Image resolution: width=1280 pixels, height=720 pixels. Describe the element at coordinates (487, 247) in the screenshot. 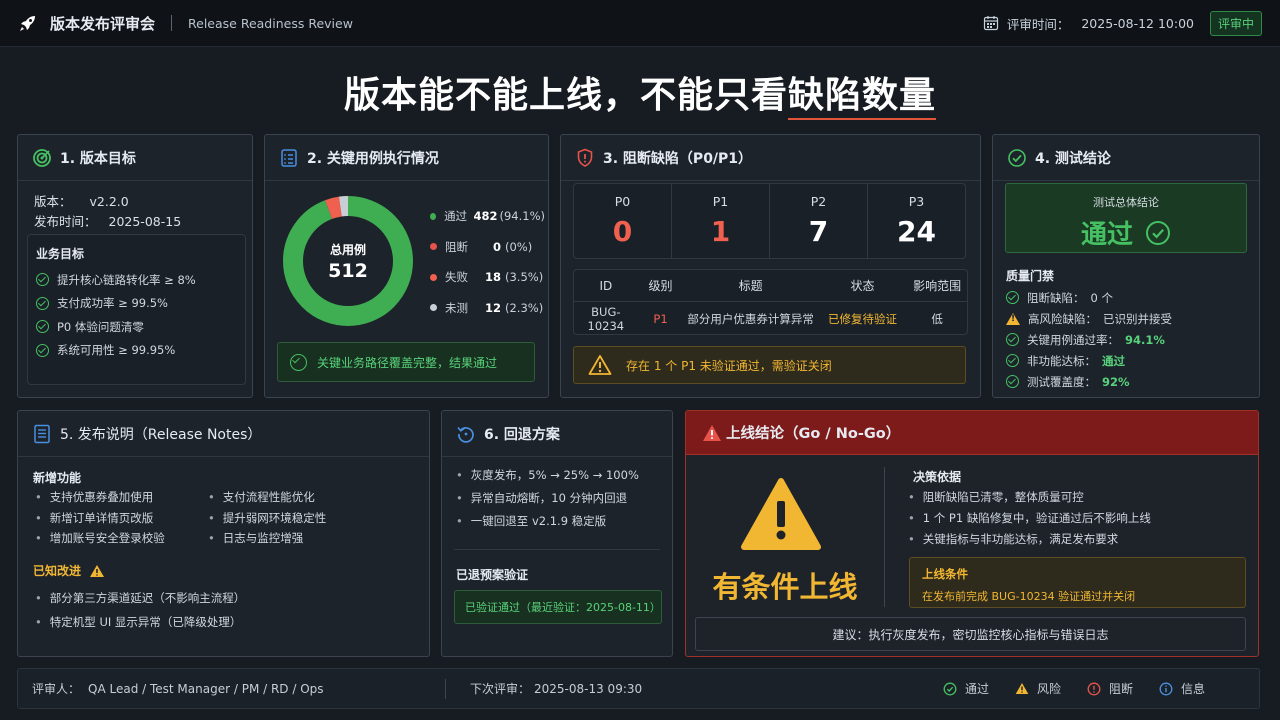

I see `legend-item: 阻断 0 (0%)` at that location.